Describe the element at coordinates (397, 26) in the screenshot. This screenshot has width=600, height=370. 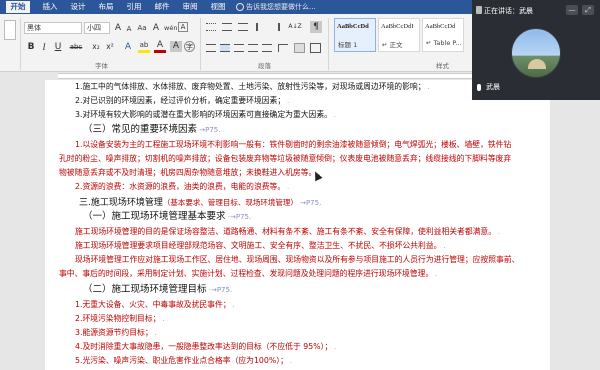
I see `style-sample: AaBbCcDdI` at that location.